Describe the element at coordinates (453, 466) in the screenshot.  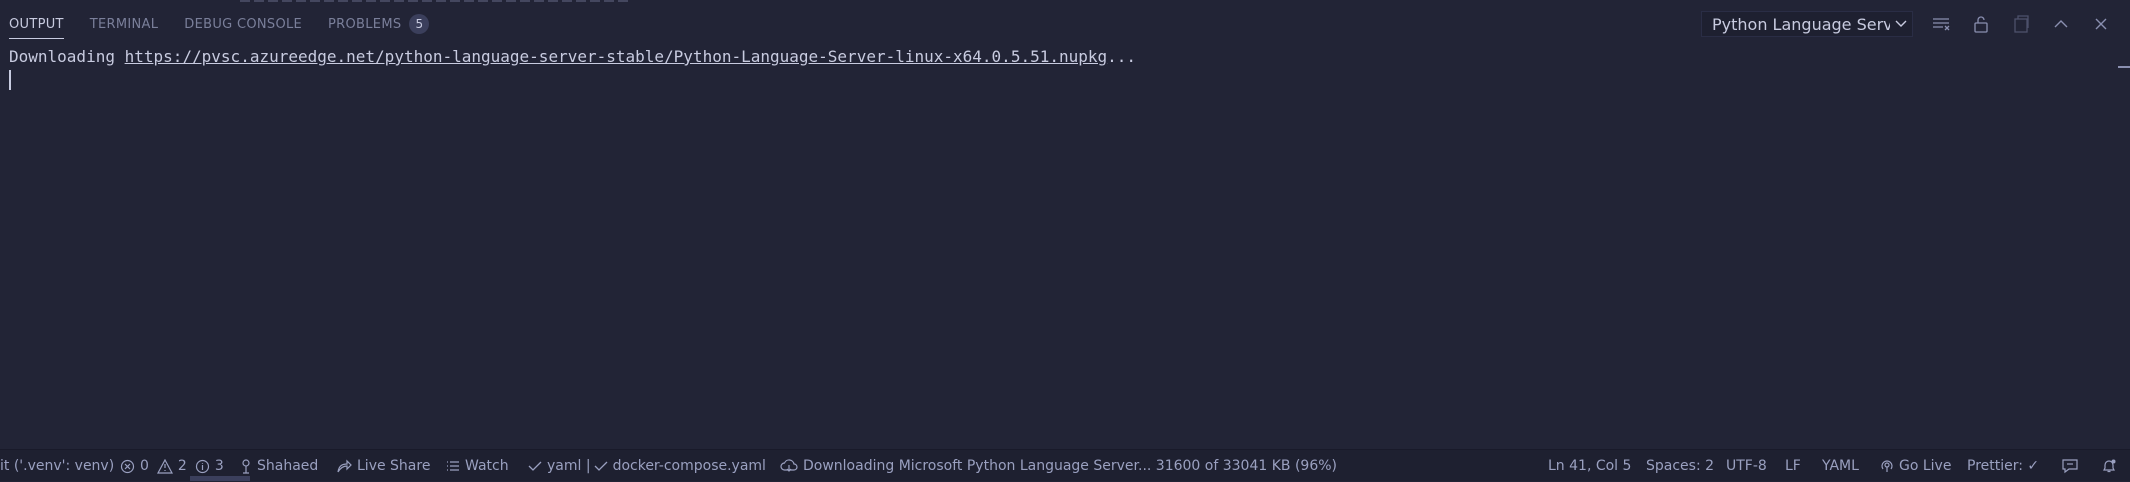
I see `list-icon` at that location.